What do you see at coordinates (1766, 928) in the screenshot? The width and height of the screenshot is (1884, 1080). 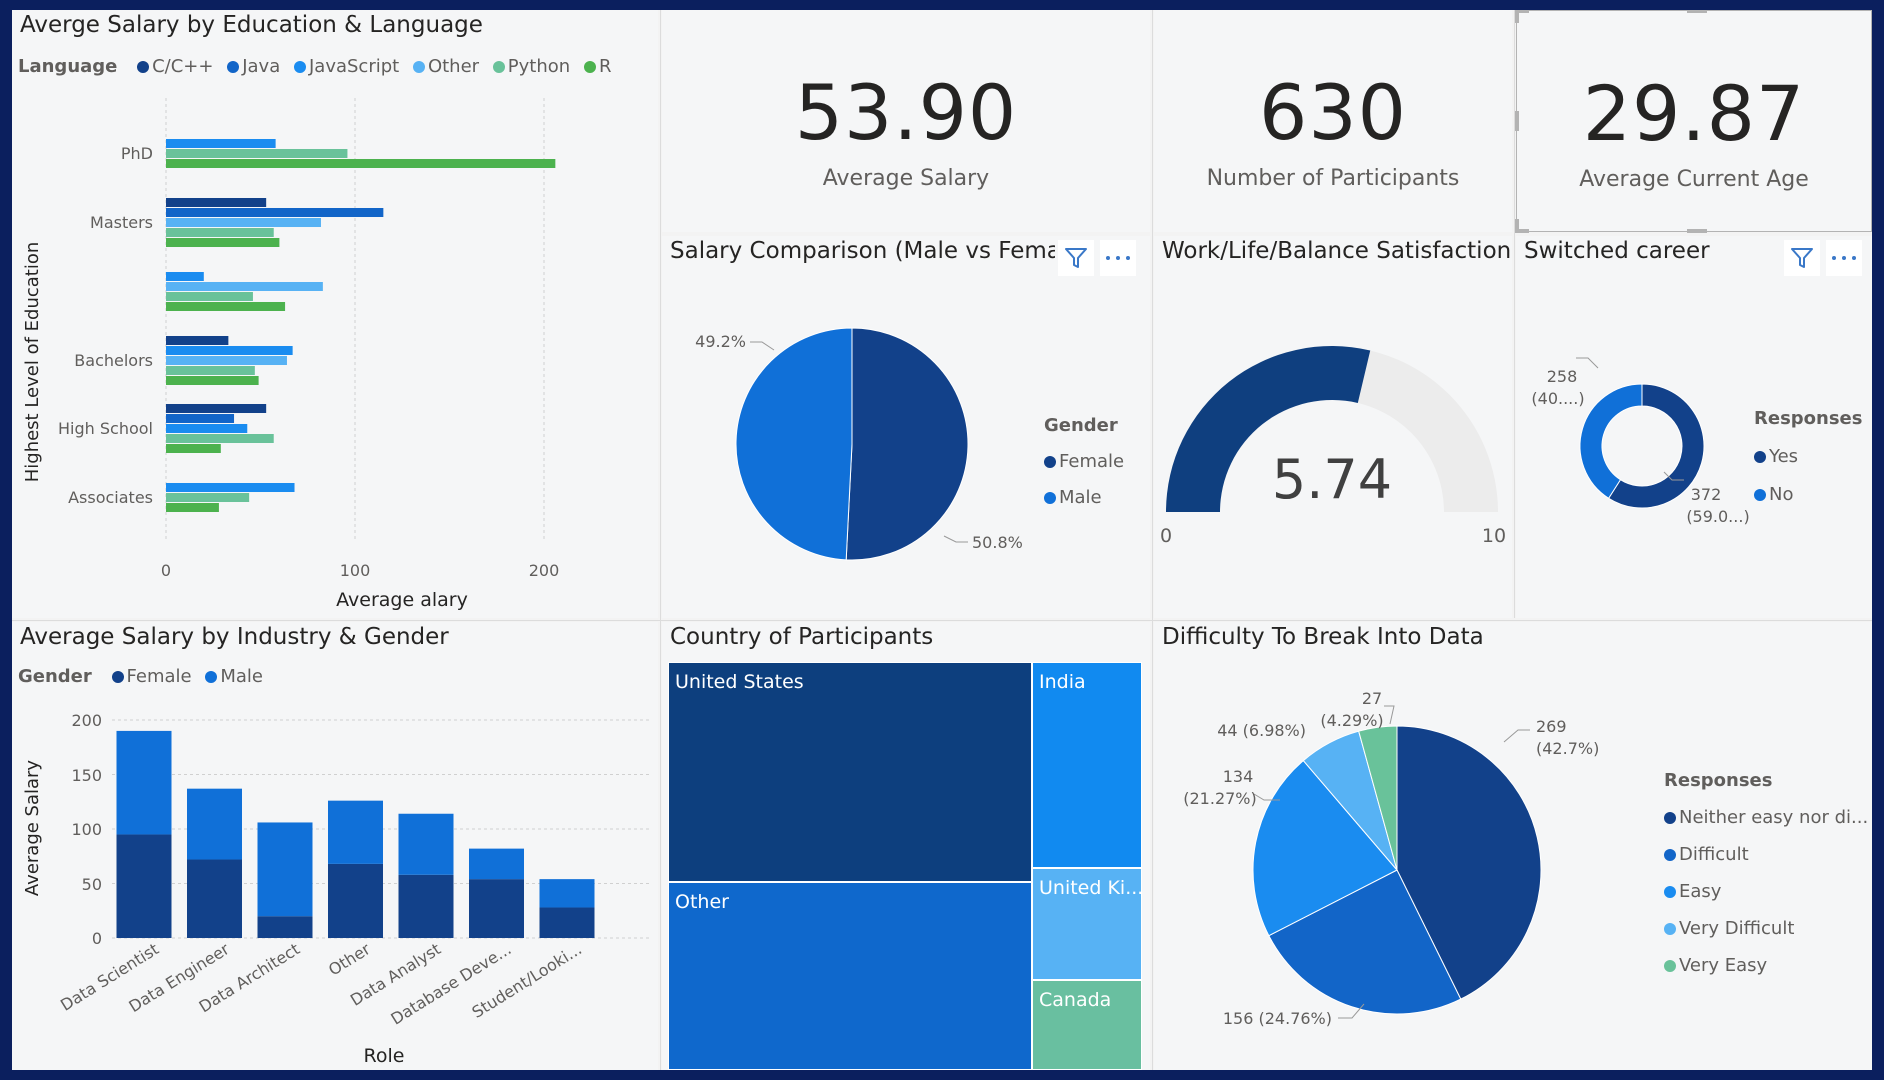 I see `legend-item: Very Difficult` at bounding box center [1766, 928].